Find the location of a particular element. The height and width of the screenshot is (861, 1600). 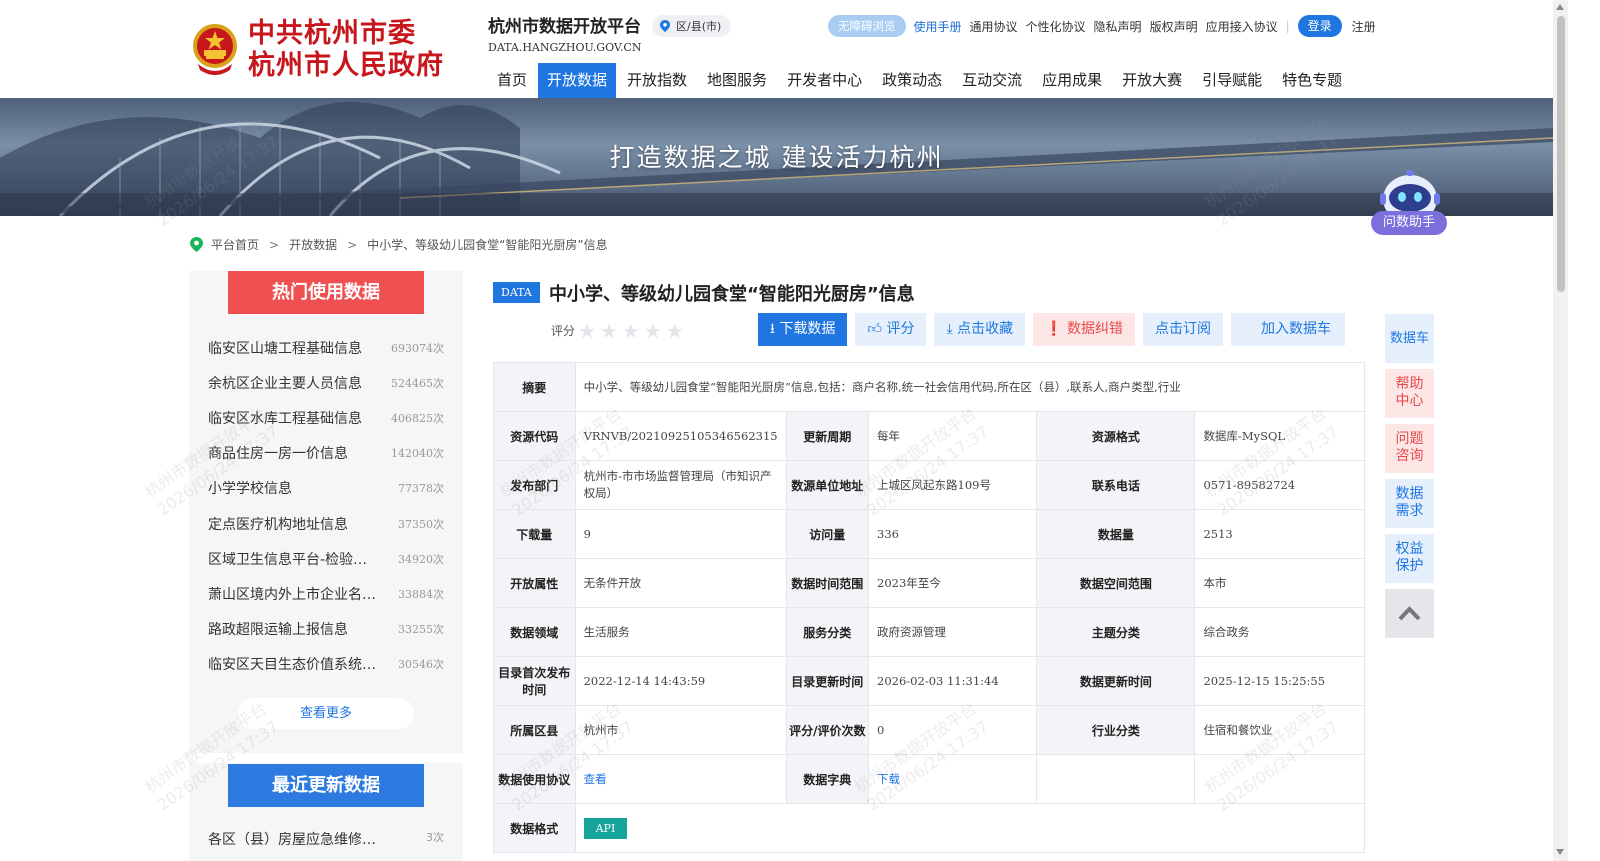

scroll-down-arrow-icon is located at coordinates (1560, 852).